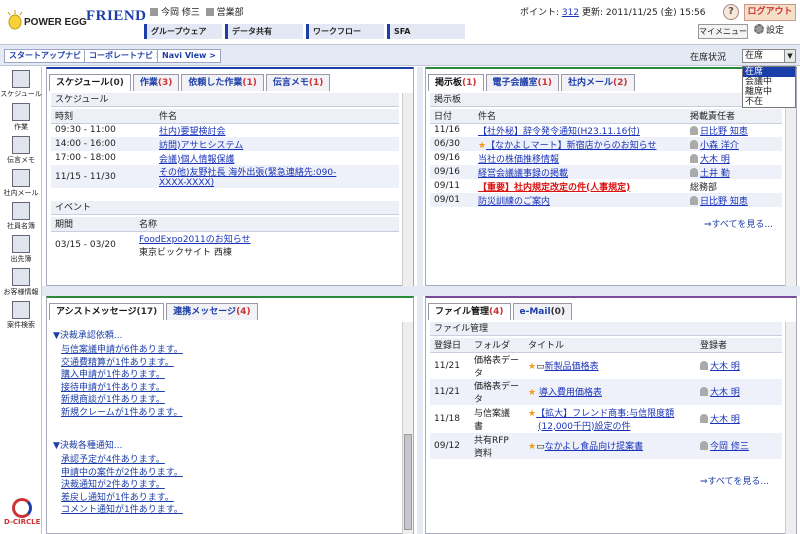 This screenshot has height=534, width=800. Describe the element at coordinates (298, 82) in the screenshot. I see `tab-memo: 伝言メモ(1)` at that location.